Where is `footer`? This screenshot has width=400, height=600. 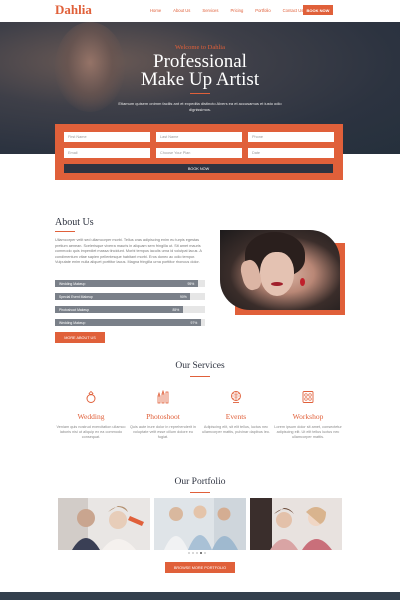
footer is located at coordinates (200, 596).